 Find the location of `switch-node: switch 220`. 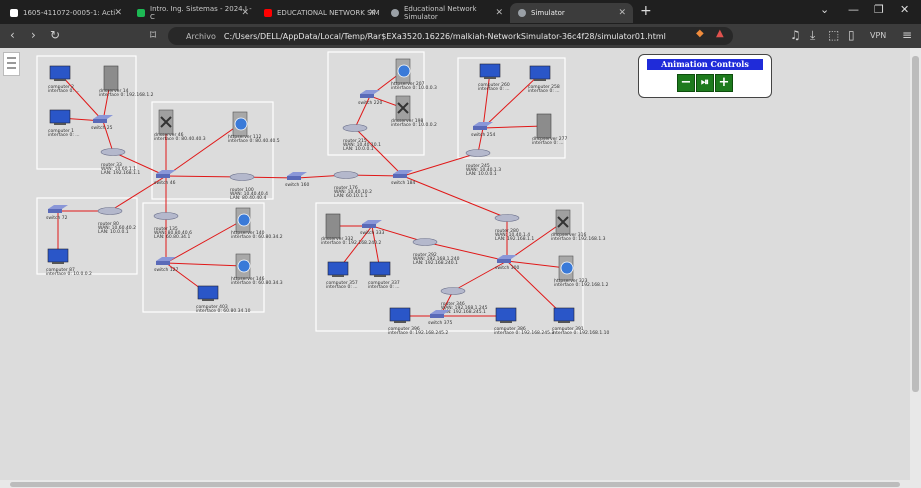

switch-node: switch 220 is located at coordinates (370, 98).